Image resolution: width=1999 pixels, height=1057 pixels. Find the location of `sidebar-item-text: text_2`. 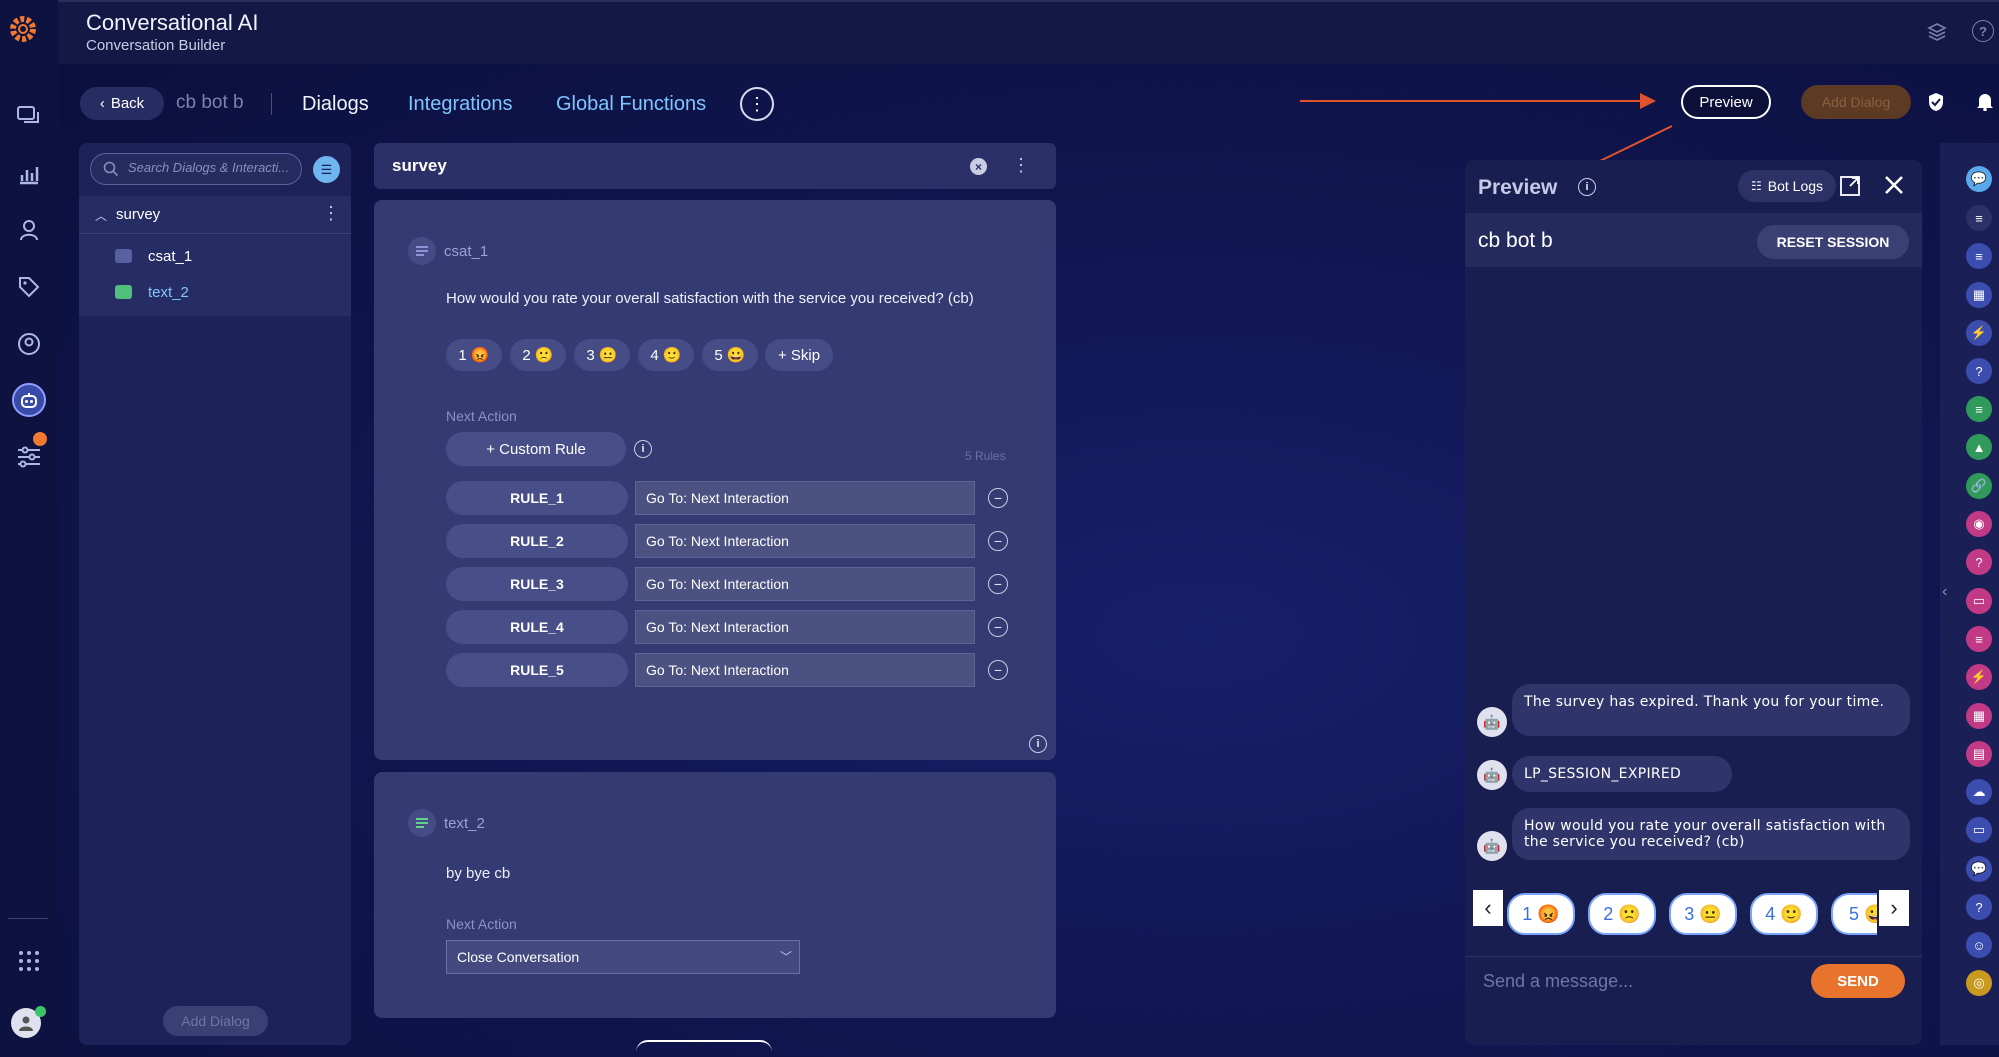

sidebar-item-text: text_2 is located at coordinates (168, 292).